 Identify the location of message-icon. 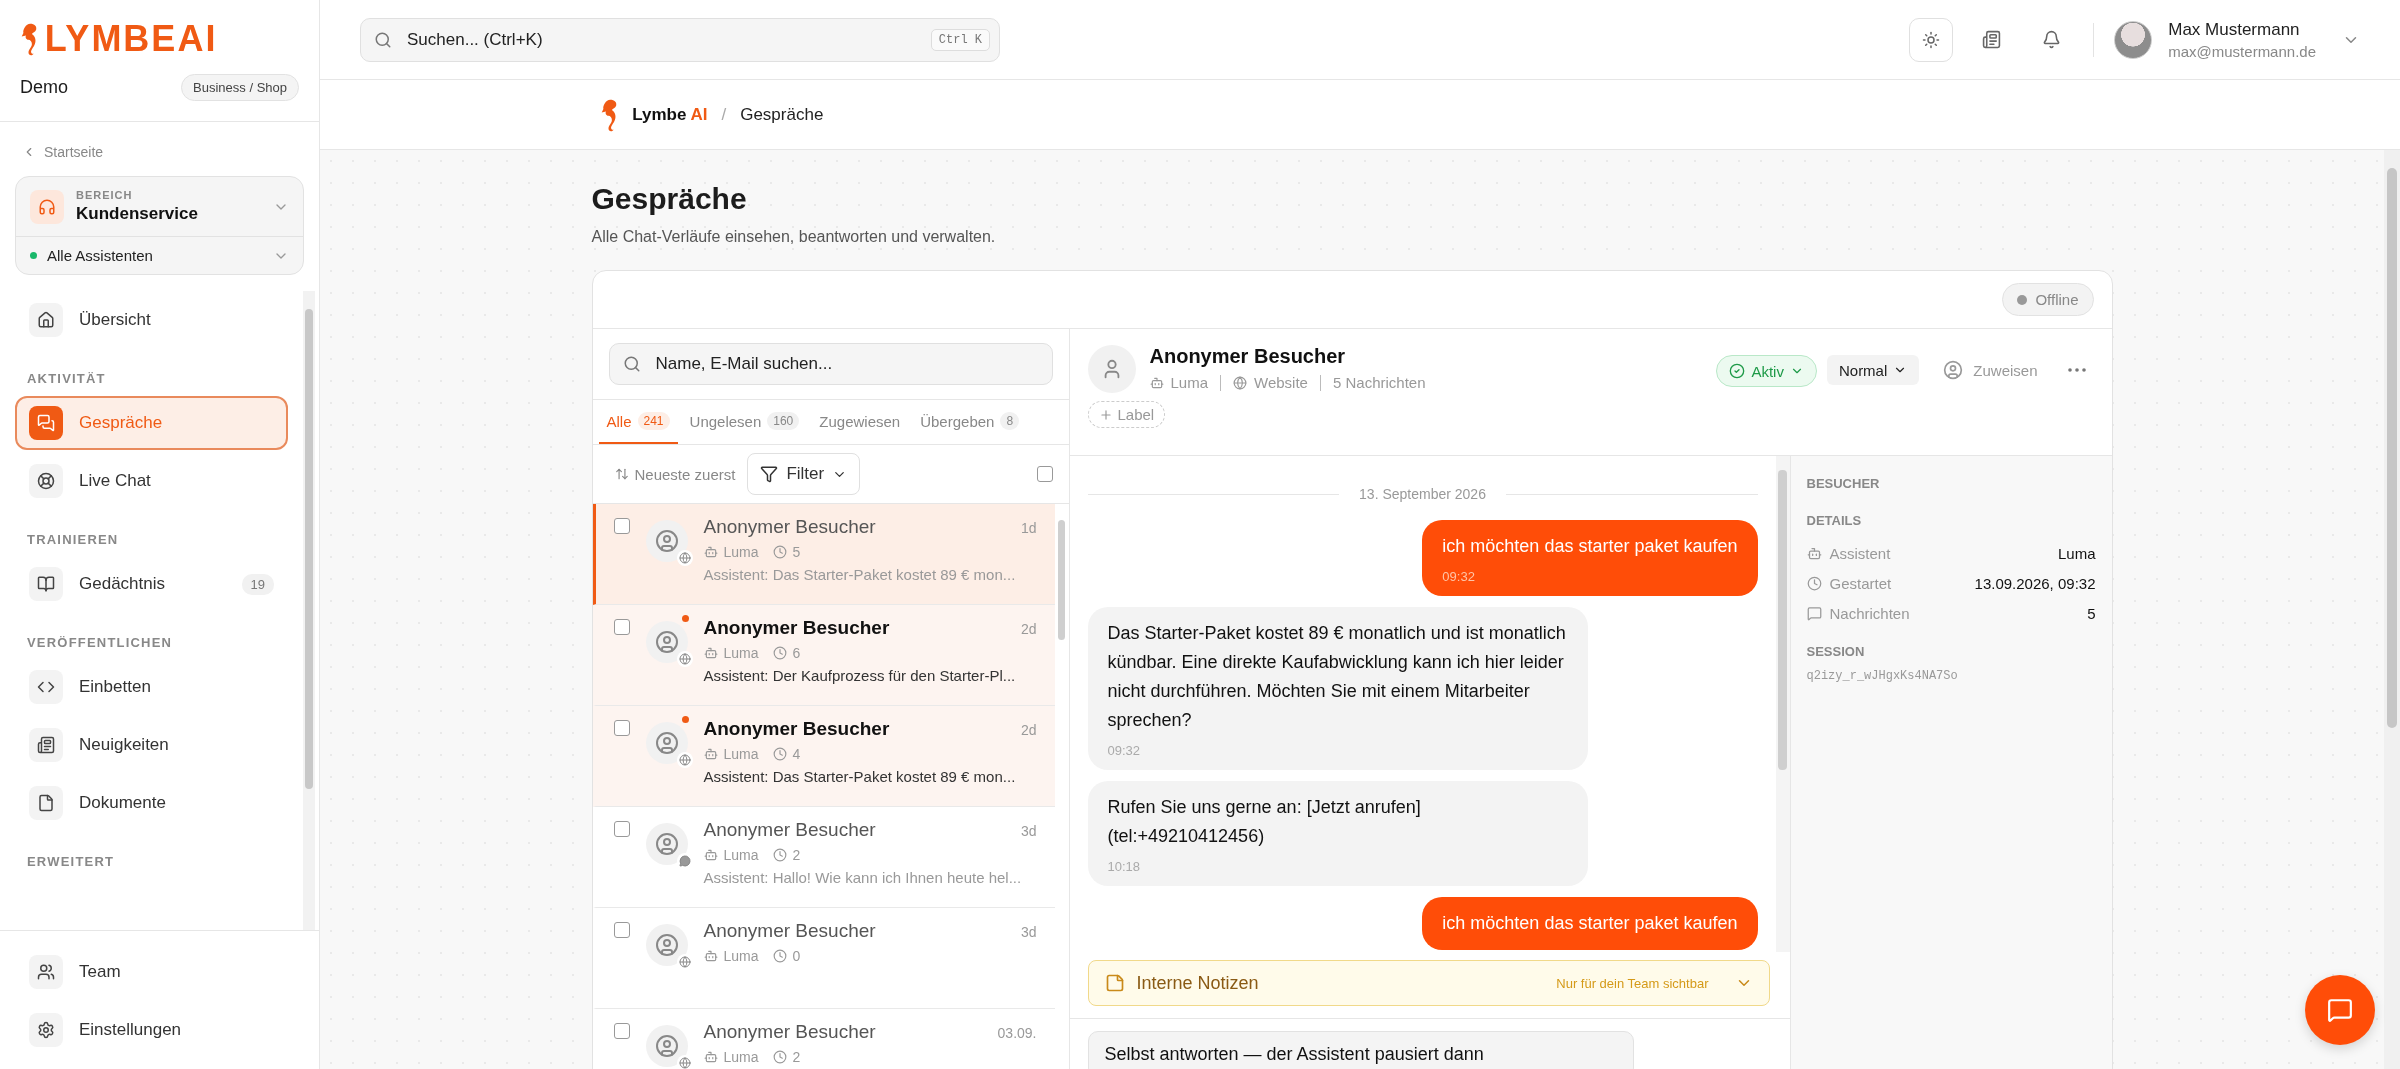
(1814, 613).